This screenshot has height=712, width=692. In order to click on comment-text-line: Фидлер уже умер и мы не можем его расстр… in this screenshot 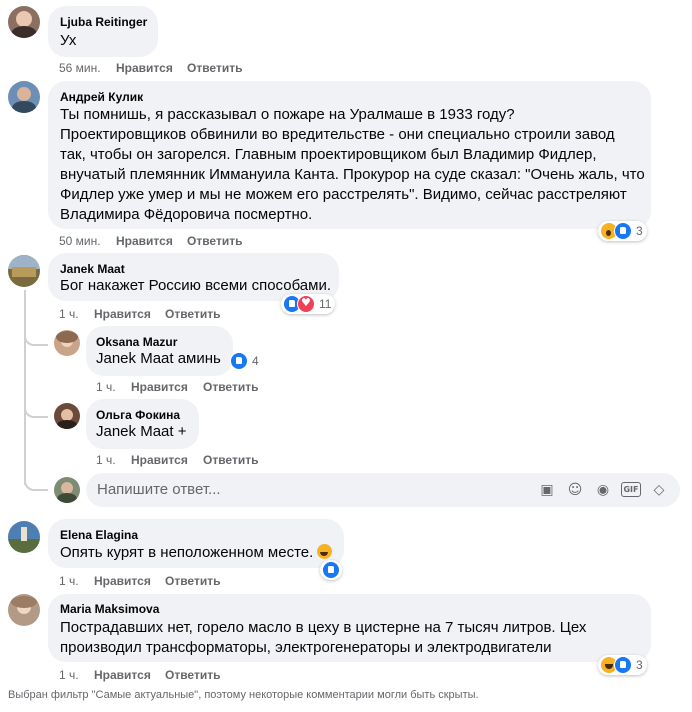, I will do `click(343, 194)`.